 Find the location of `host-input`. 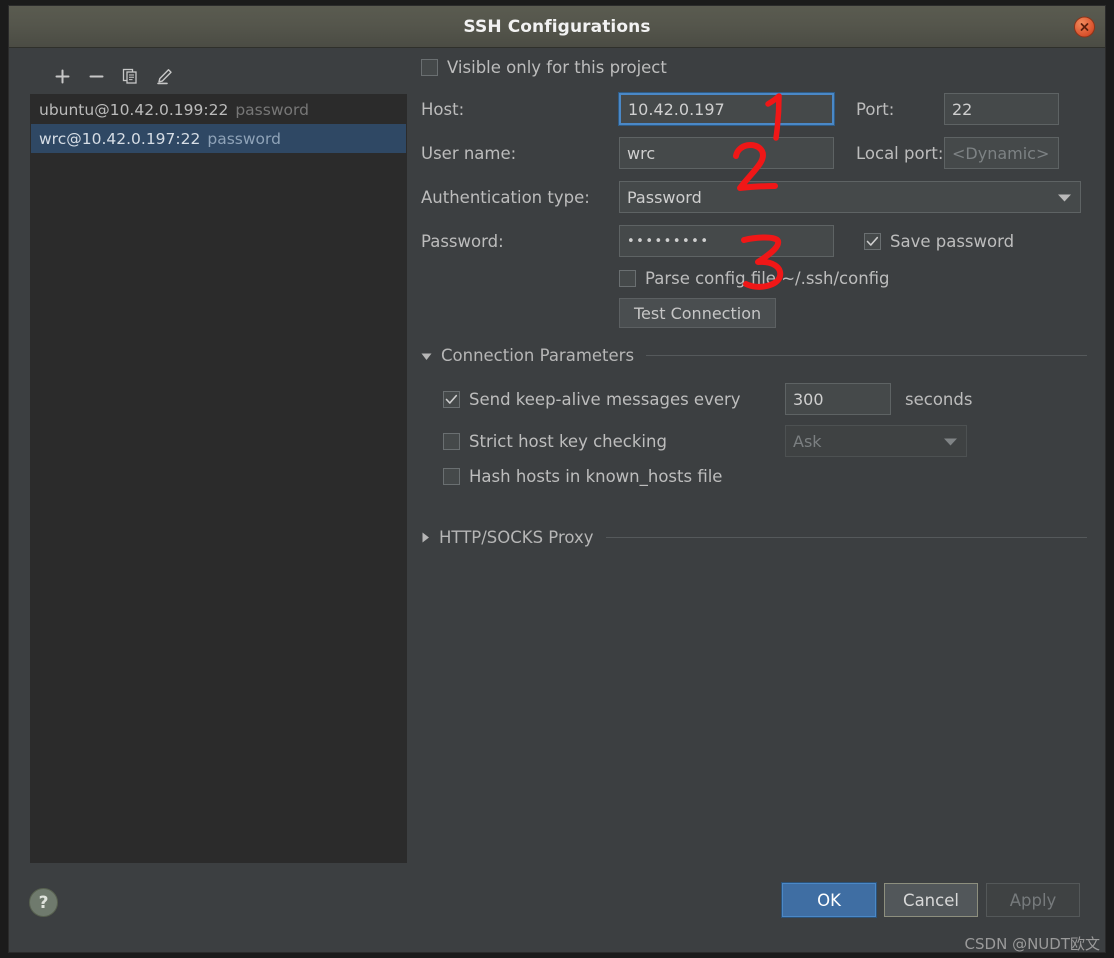

host-input is located at coordinates (726, 109).